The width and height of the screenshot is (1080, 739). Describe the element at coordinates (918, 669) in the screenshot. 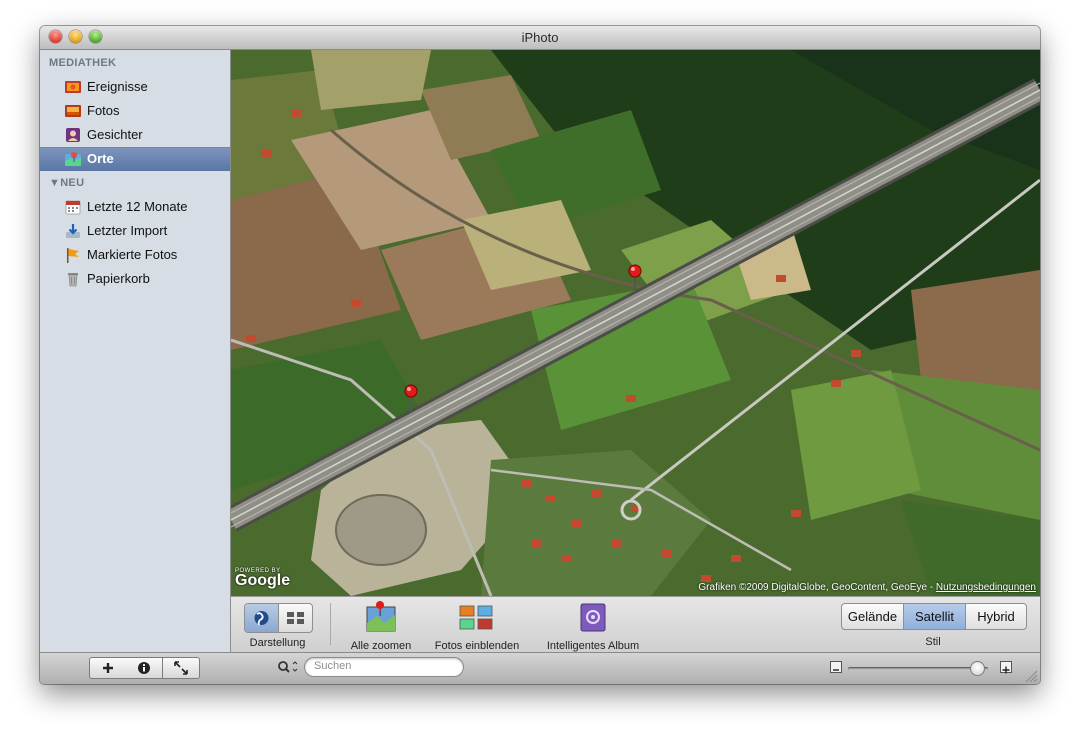

I see `zoom-slider-track` at that location.